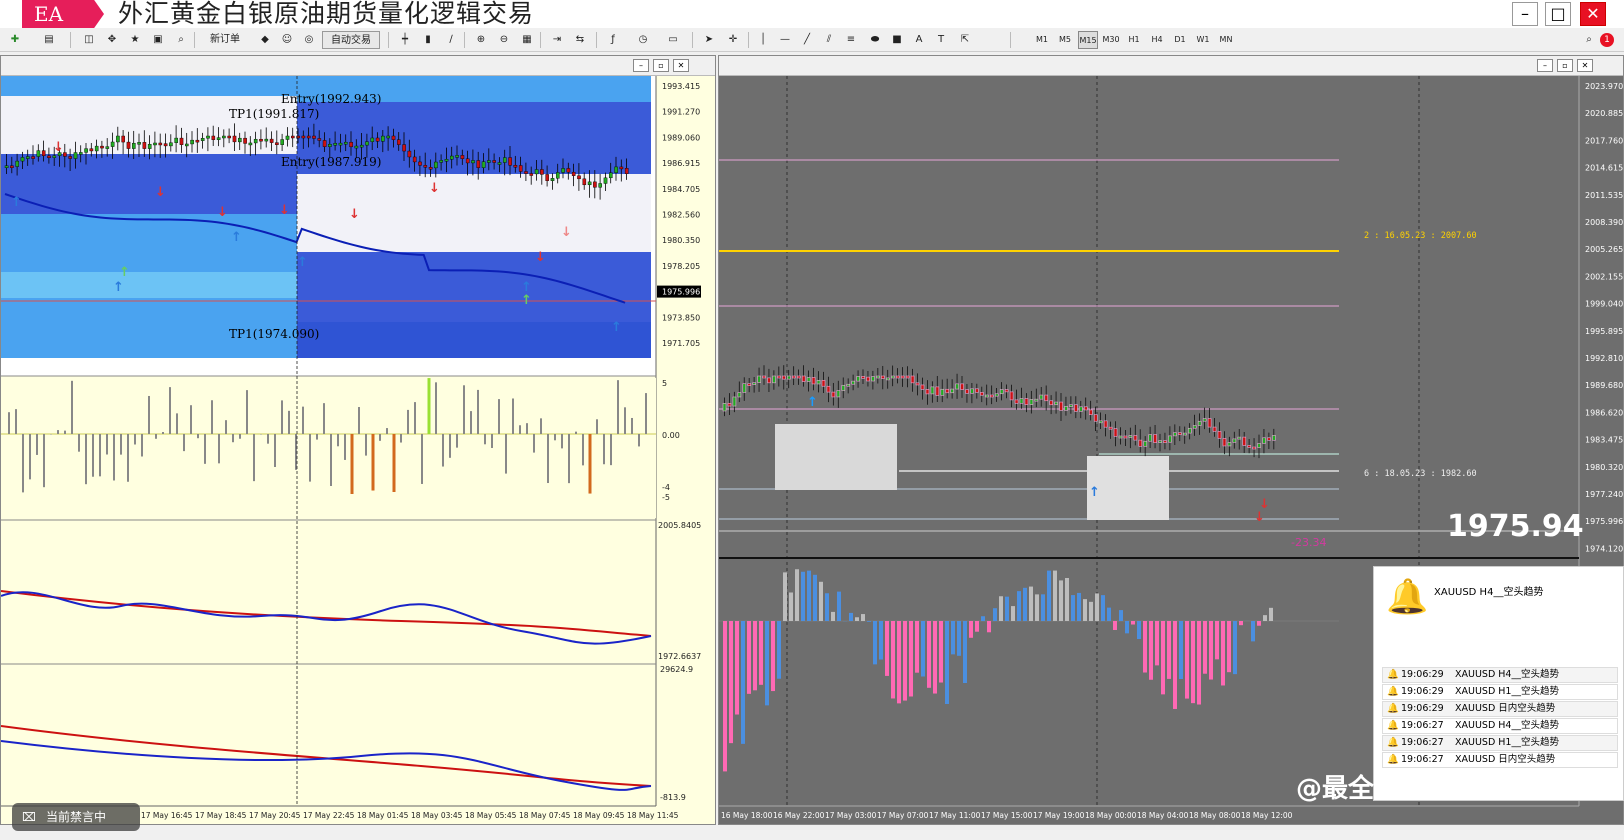 This screenshot has width=1624, height=840. What do you see at coordinates (1607, 40) in the screenshot?
I see `notification-badge: 1` at bounding box center [1607, 40].